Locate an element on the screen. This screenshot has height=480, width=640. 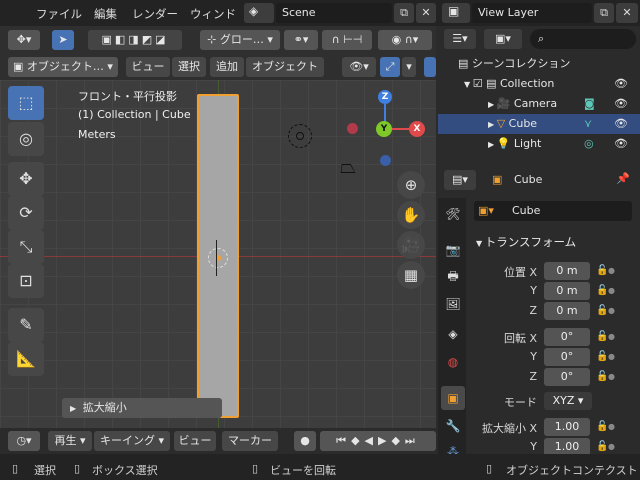
menu-object: オブジェクト is located at coordinates (285, 67).